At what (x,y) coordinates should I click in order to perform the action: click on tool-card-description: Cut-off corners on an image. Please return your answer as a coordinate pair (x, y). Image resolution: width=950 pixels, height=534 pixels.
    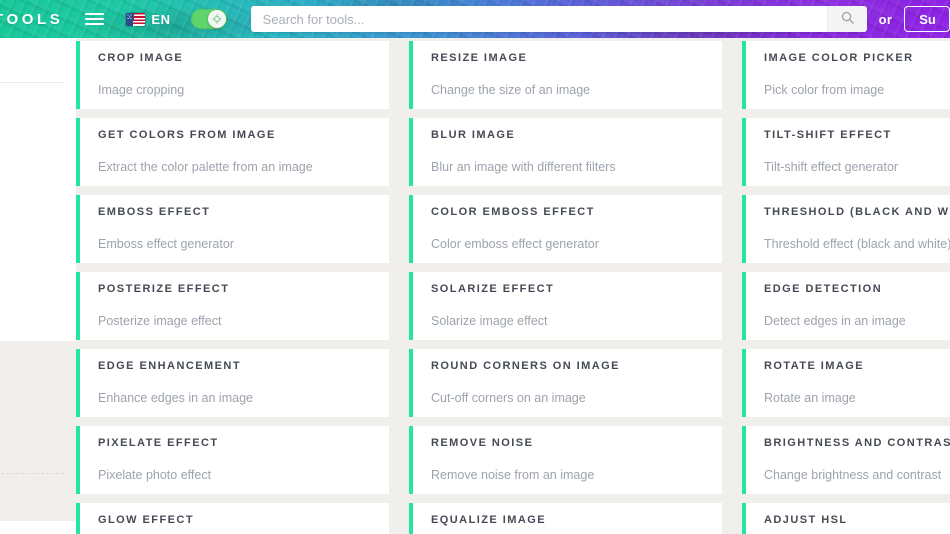
    Looking at the image, I should click on (508, 398).